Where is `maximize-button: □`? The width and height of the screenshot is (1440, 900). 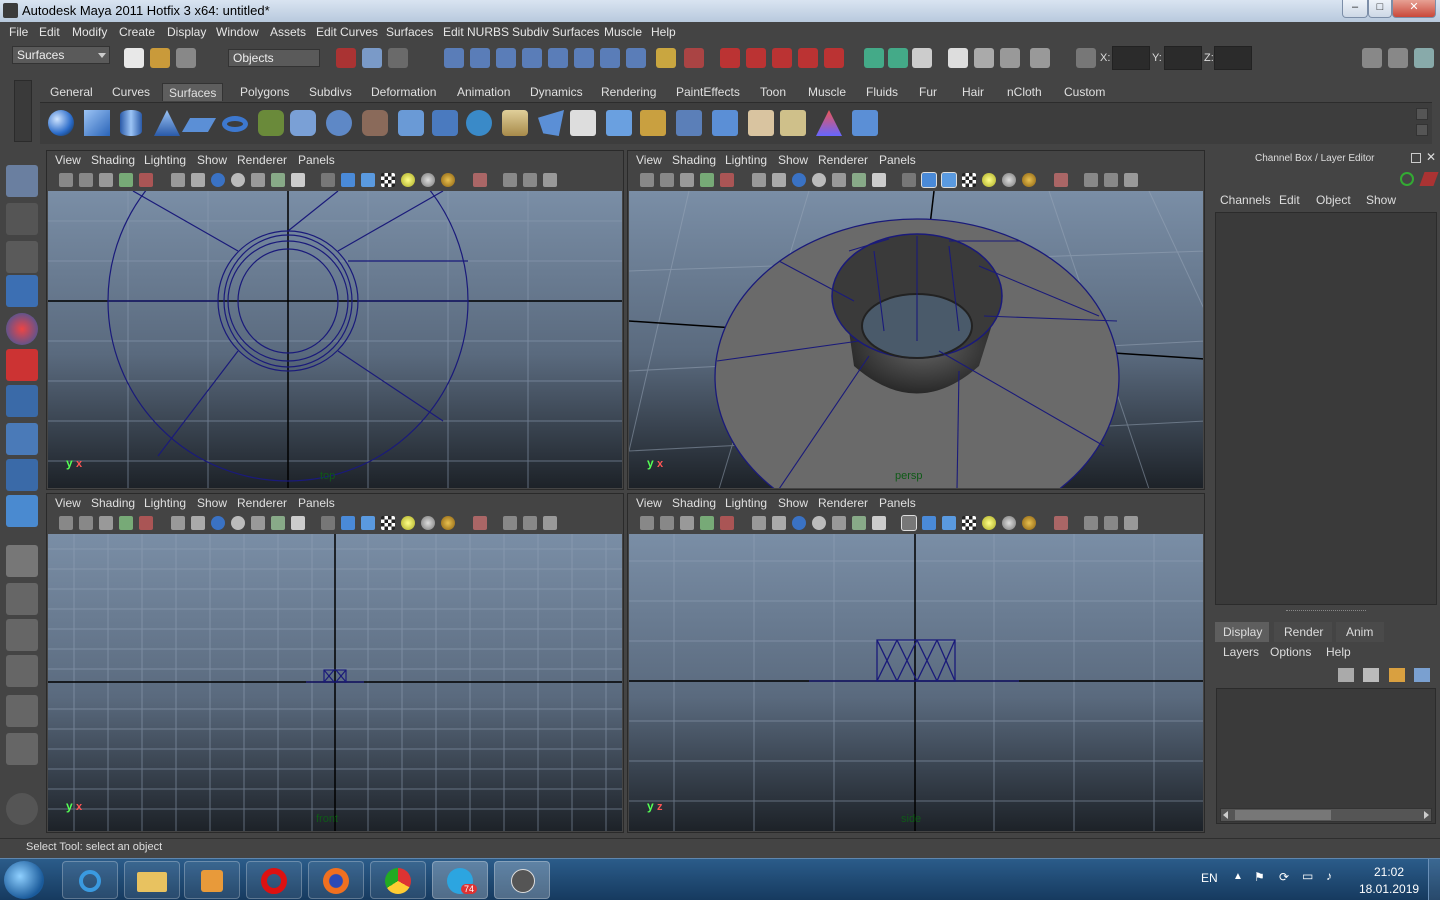 maximize-button: □ is located at coordinates (1380, 9).